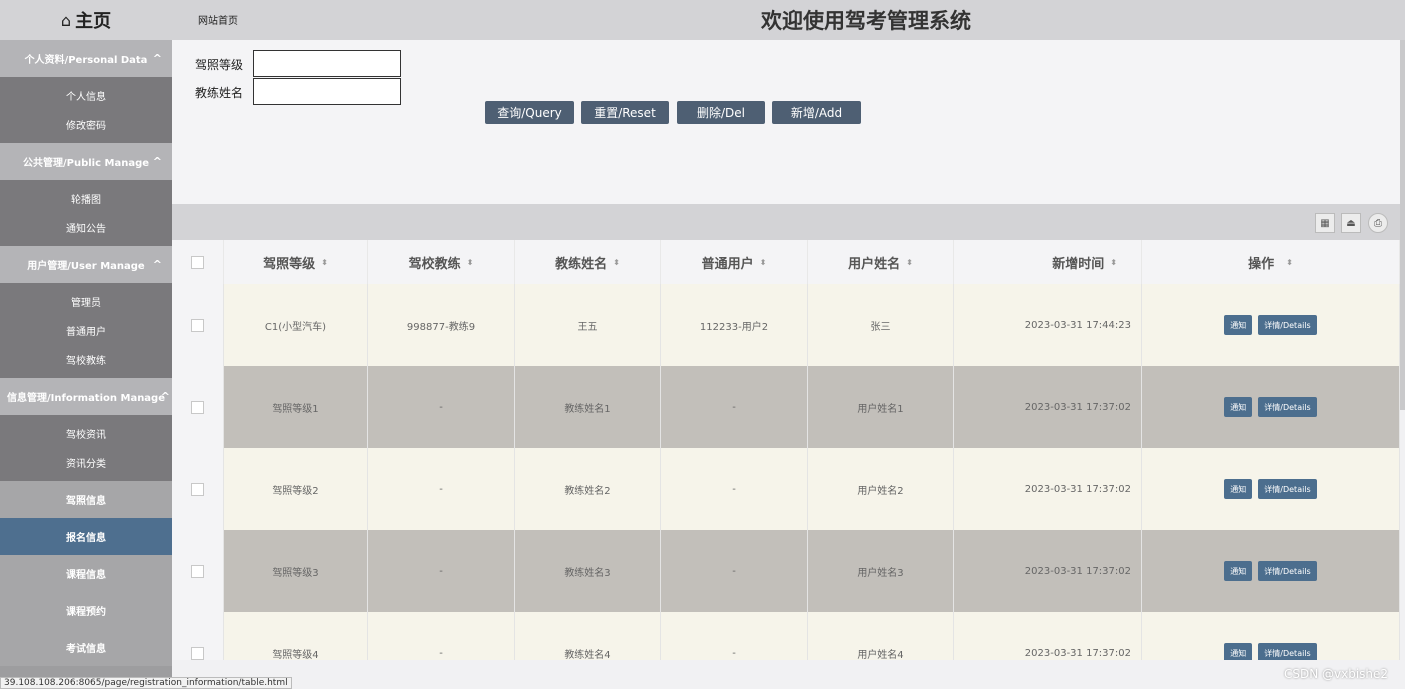 The width and height of the screenshot is (1405, 689). What do you see at coordinates (1402, 225) in the screenshot?
I see `vertical-scrollbar` at bounding box center [1402, 225].